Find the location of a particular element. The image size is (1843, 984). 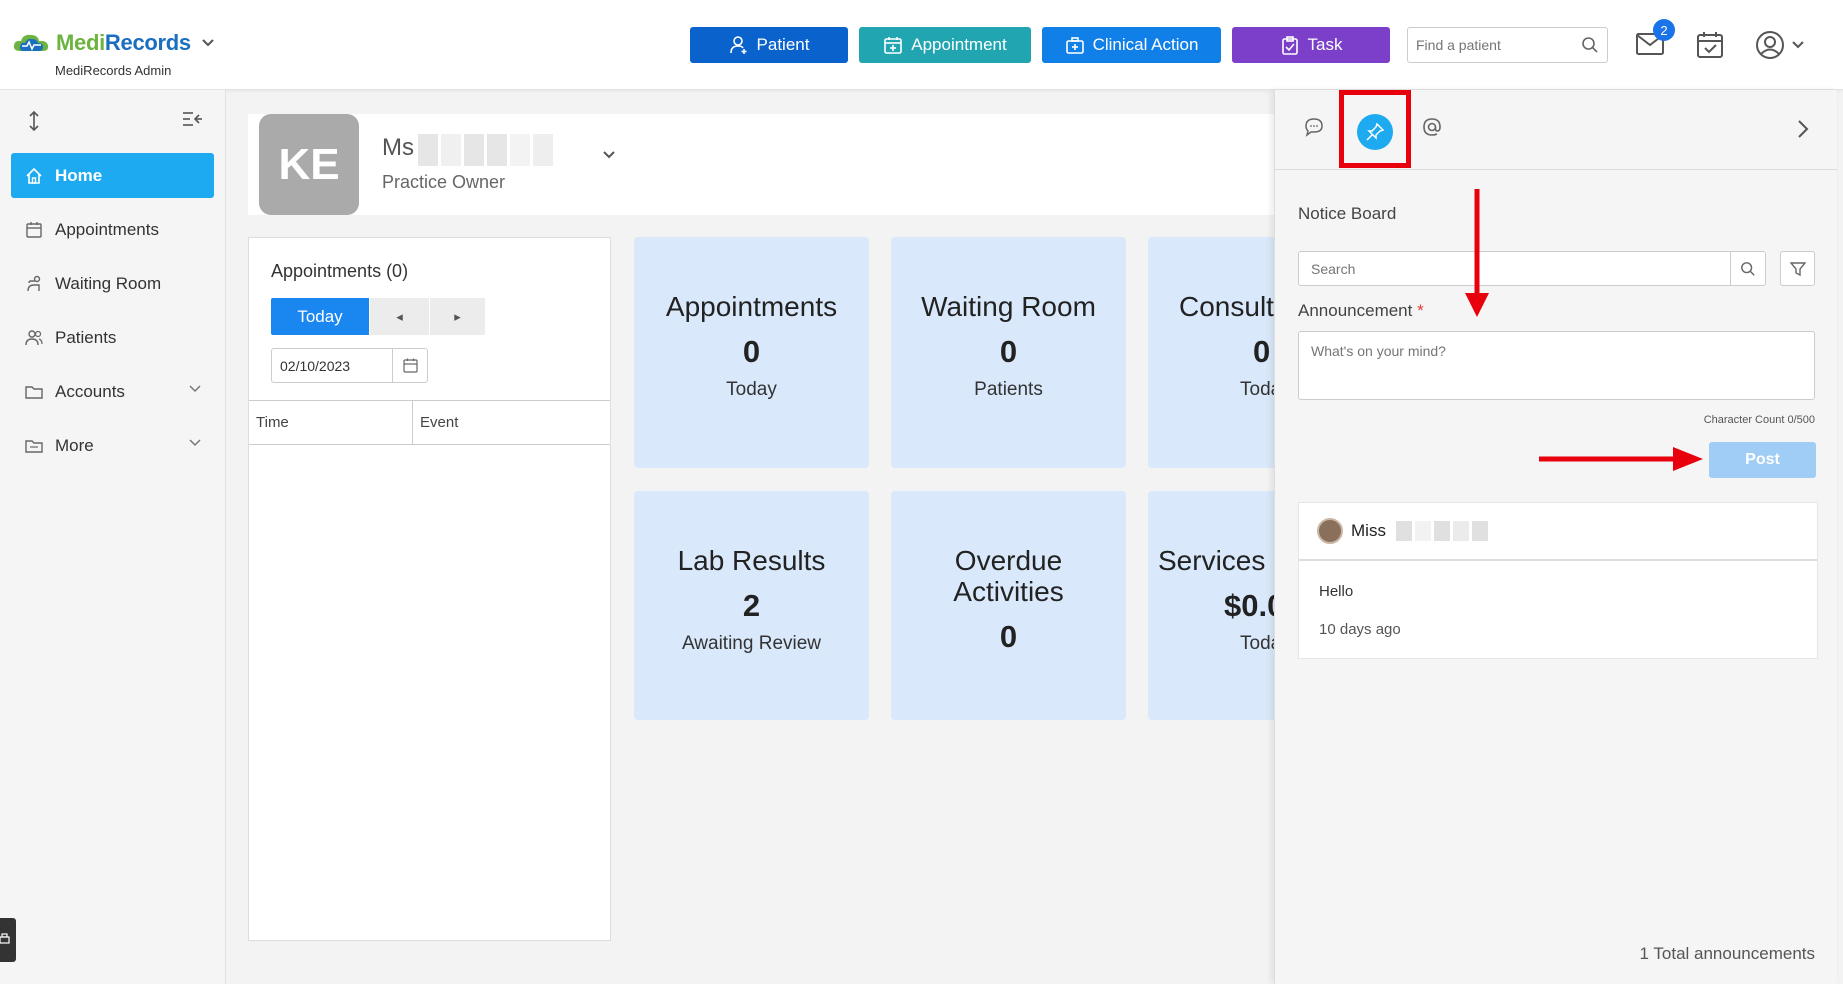

patients-icon is located at coordinates (34, 337).